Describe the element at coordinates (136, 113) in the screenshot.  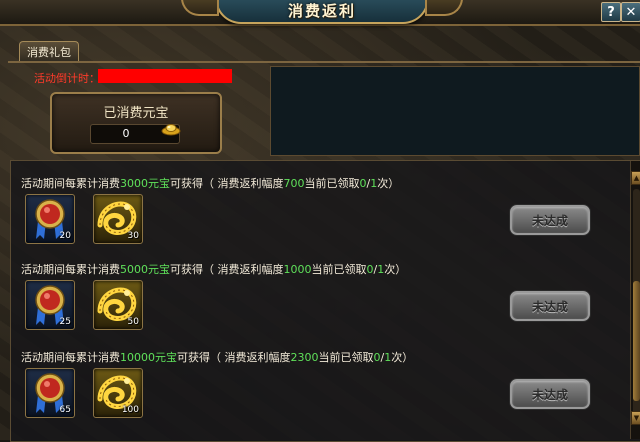
I see `spent-ingots-title: 已消费元宝` at that location.